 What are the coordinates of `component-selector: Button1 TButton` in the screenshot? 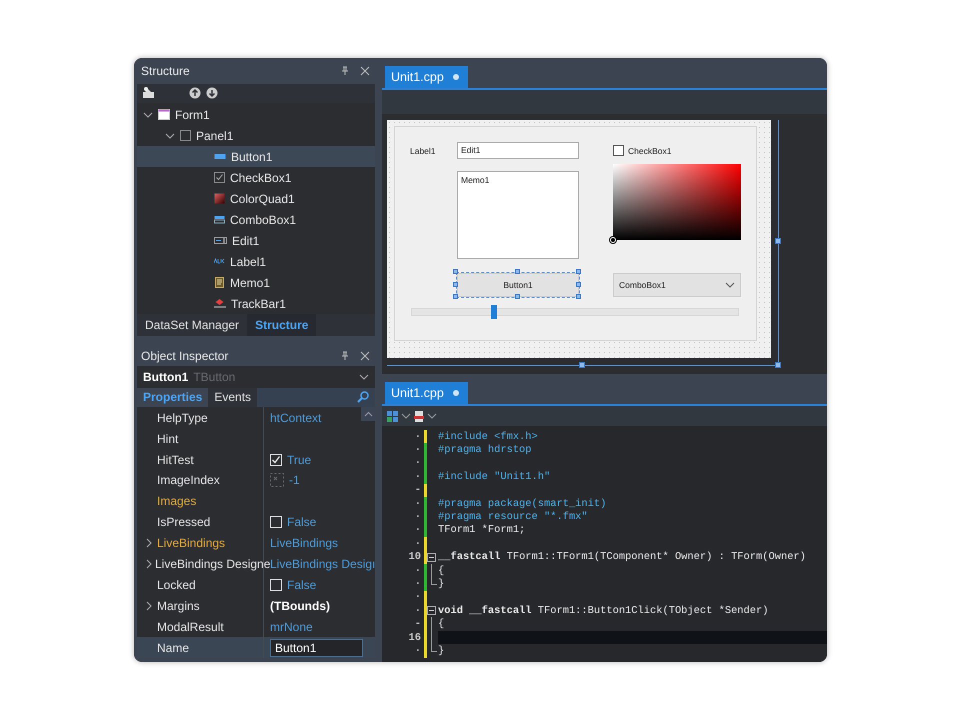 It's located at (256, 377).